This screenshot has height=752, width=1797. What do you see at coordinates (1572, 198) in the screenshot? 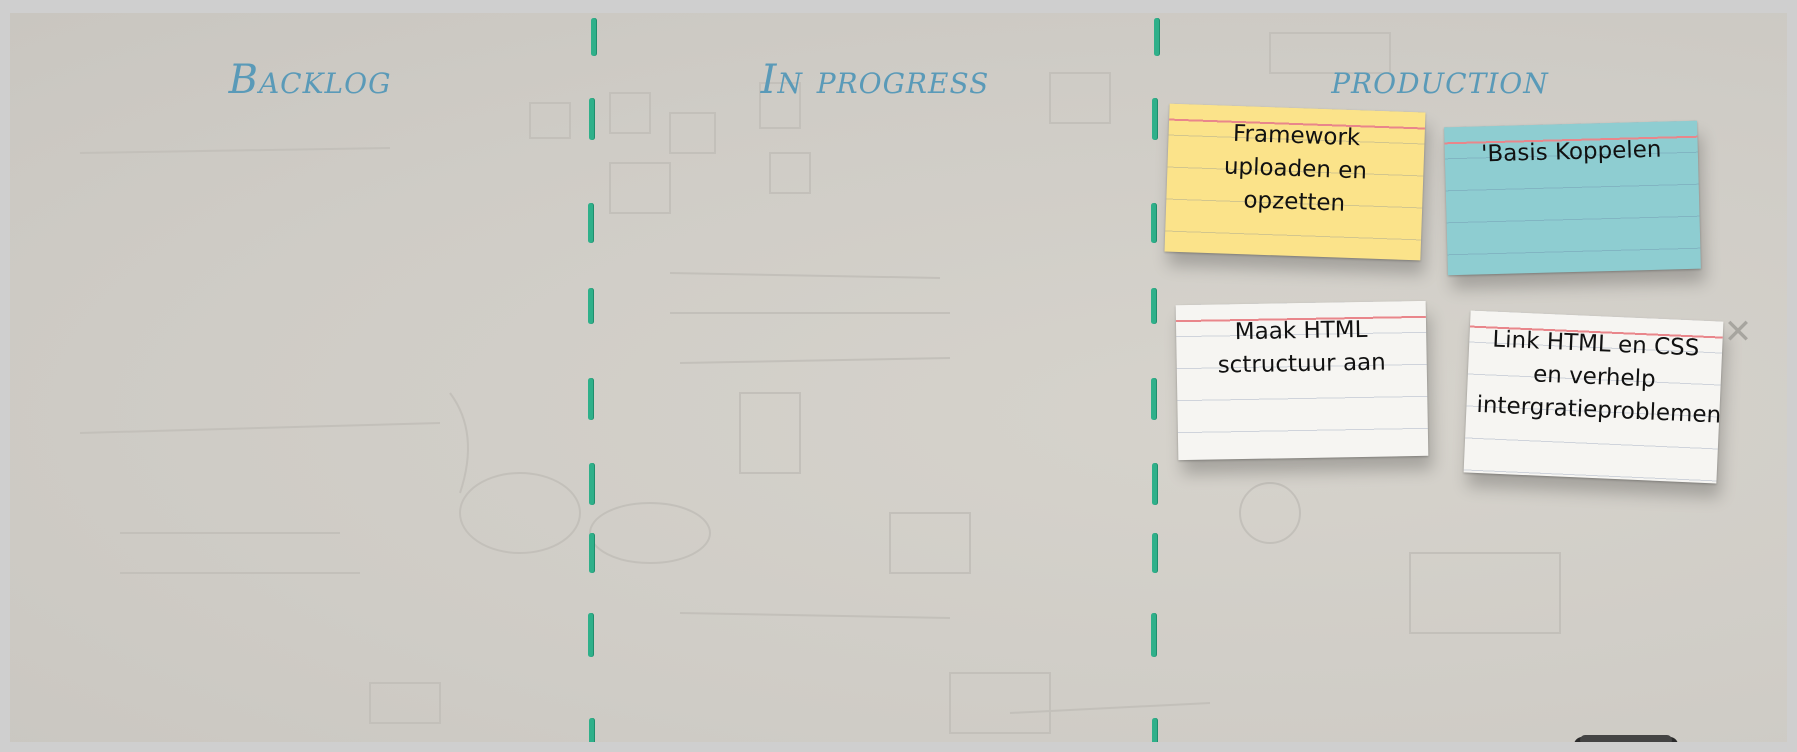
I see `task-card: 'Basis Koppelen` at bounding box center [1572, 198].